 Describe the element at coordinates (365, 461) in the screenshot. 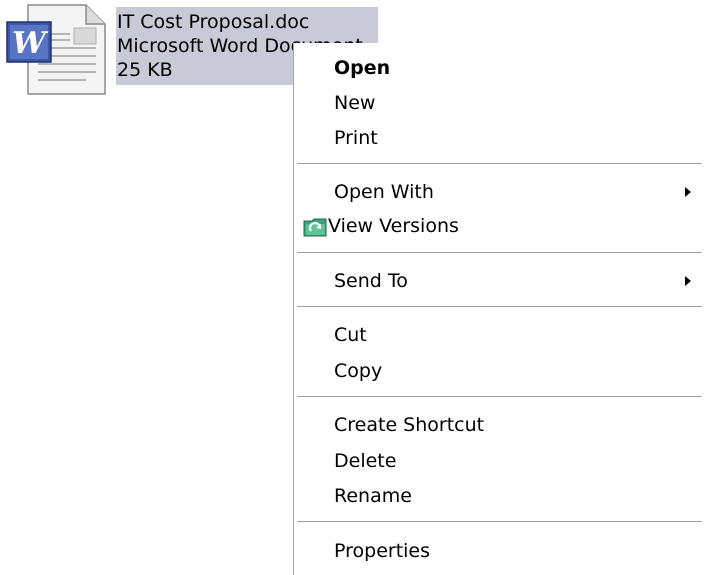

I see `menu-item-label: Delete` at that location.